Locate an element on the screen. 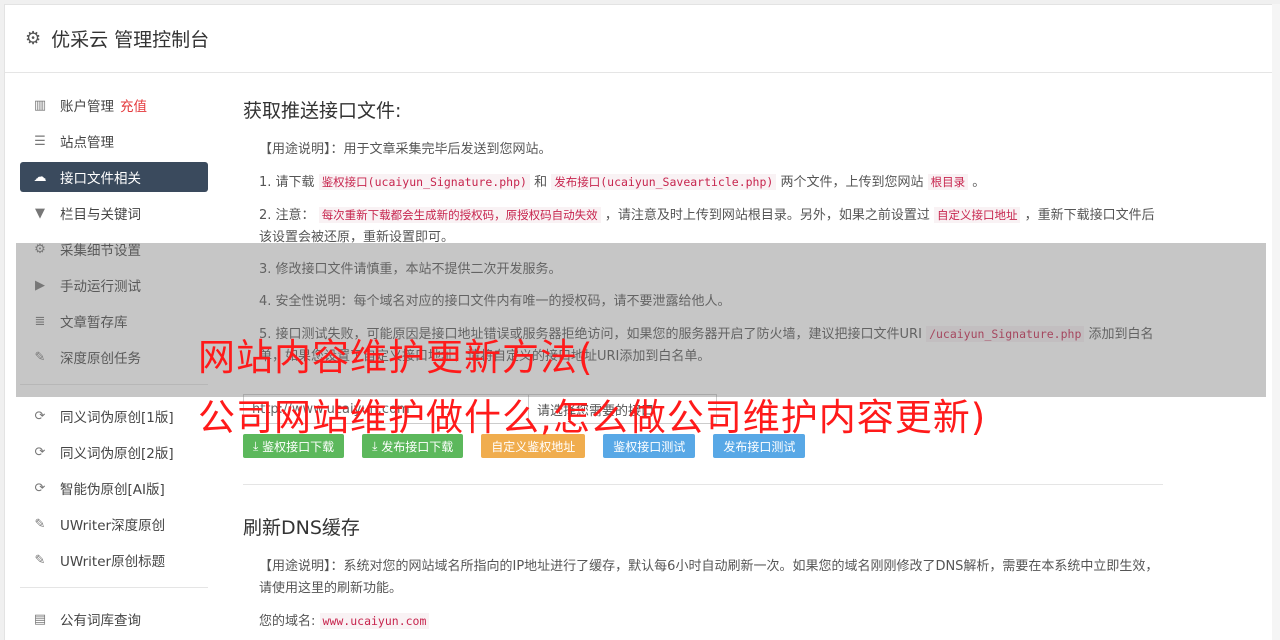  sidebar-item-sites: ☰ 站点管理 is located at coordinates (114, 141).